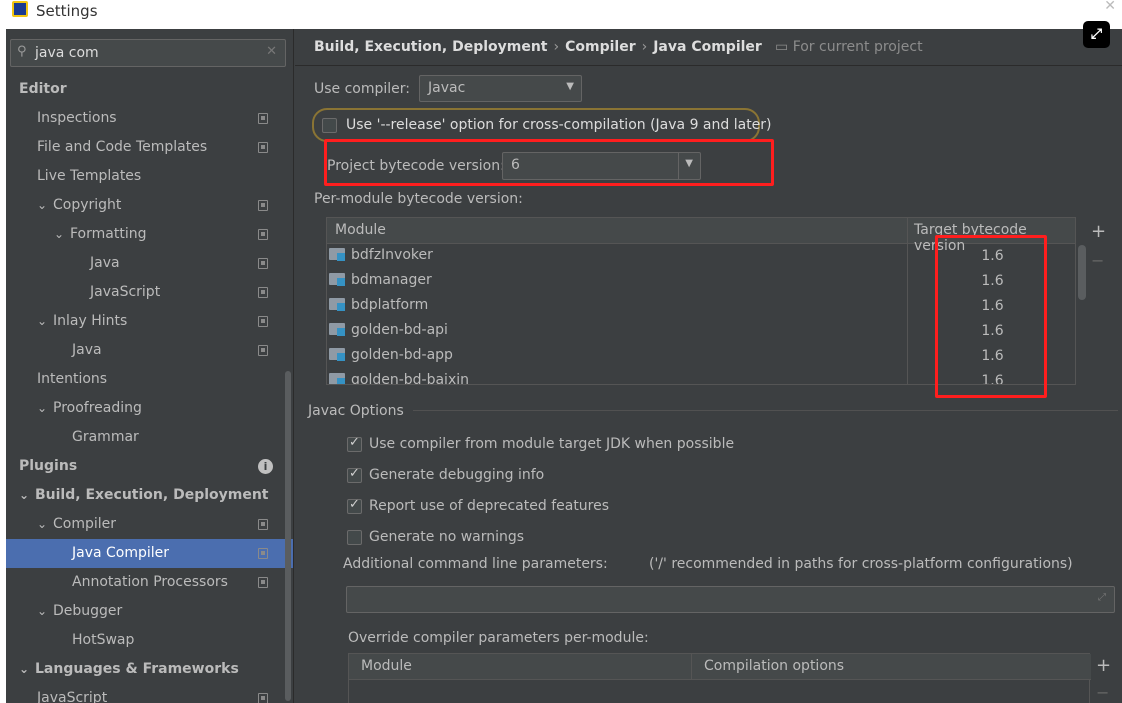  I want to click on module-name: bdmanager, so click(391, 280).